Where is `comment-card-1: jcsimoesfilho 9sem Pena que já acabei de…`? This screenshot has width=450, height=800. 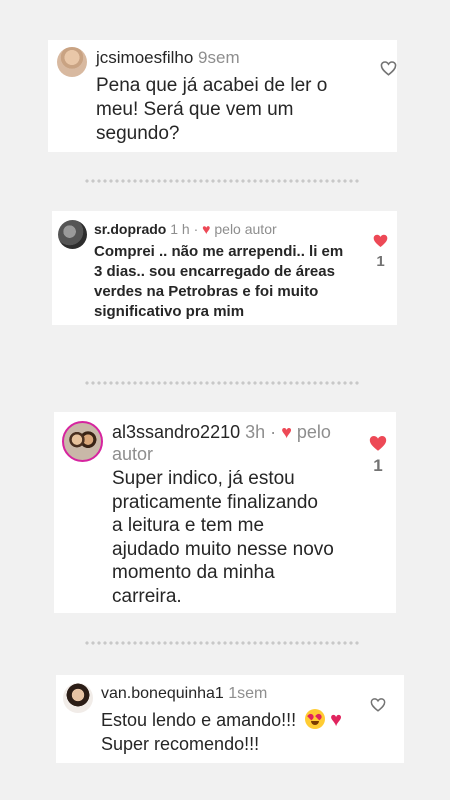 comment-card-1: jcsimoesfilho 9sem Pena que já acabei de… is located at coordinates (222, 96).